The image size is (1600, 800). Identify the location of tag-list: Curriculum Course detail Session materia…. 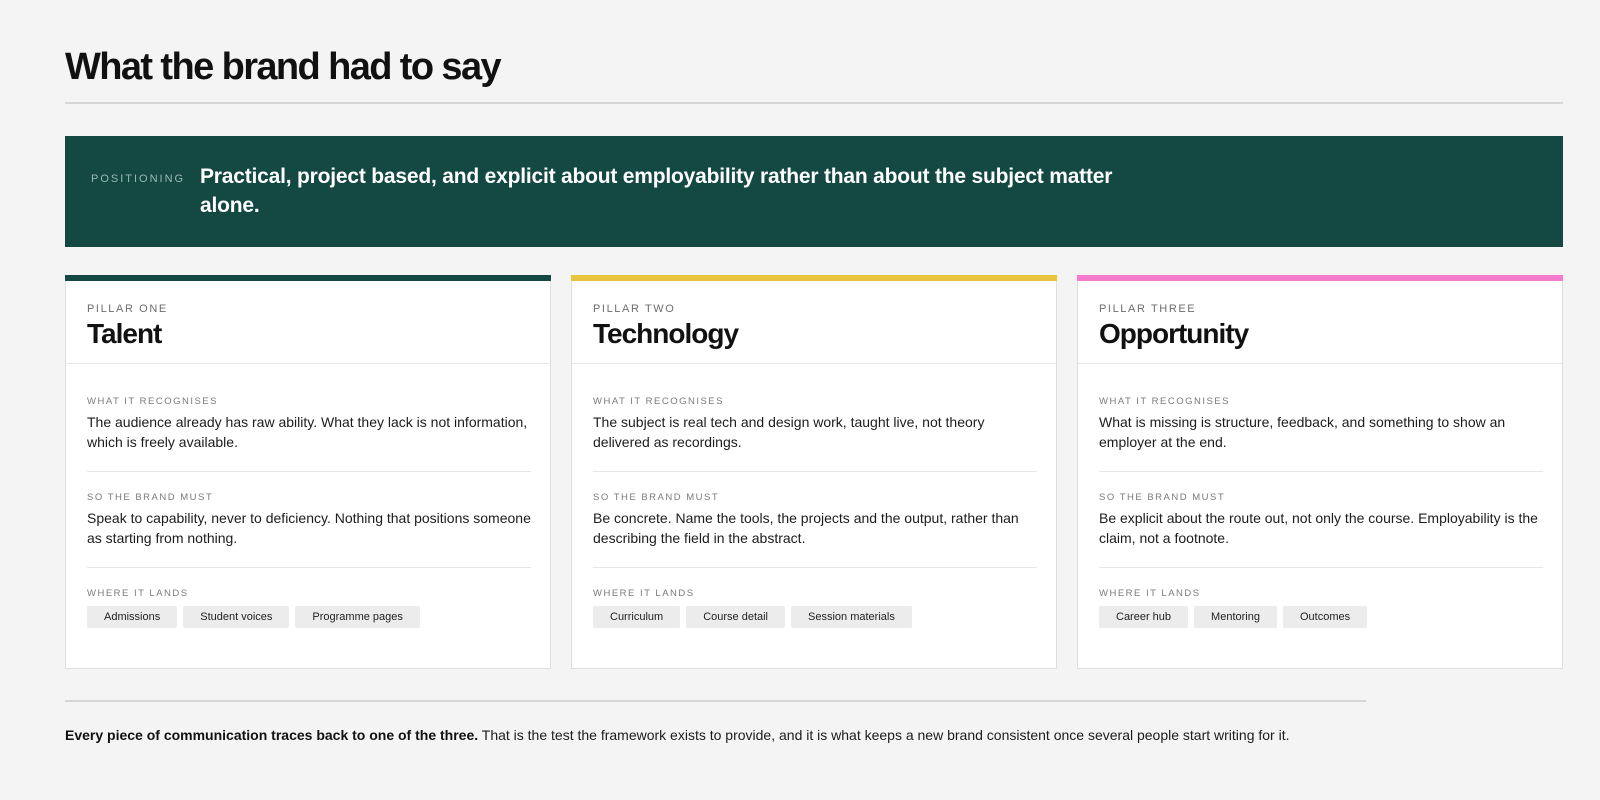
(815, 617).